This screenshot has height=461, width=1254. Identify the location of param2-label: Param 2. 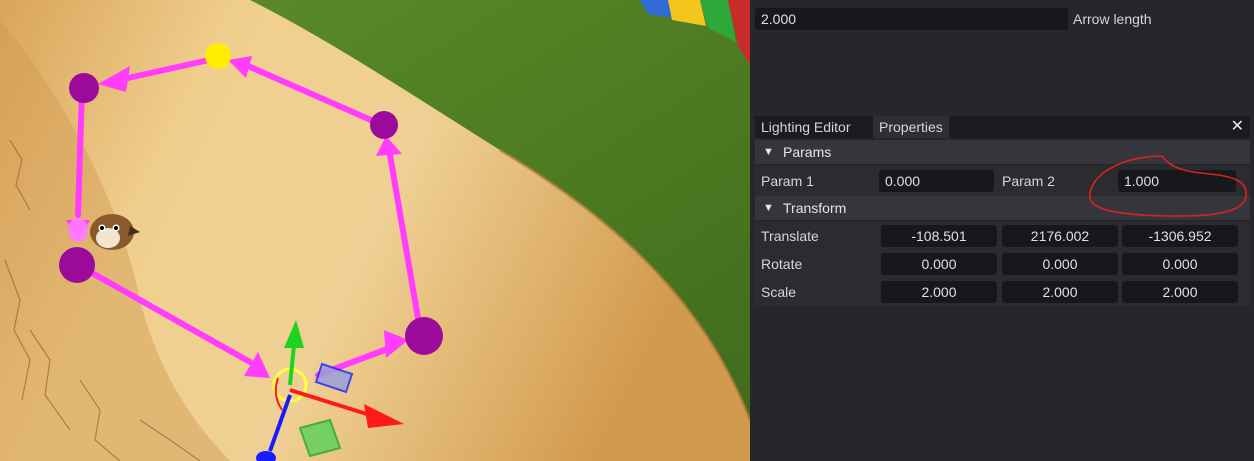
(1028, 181).